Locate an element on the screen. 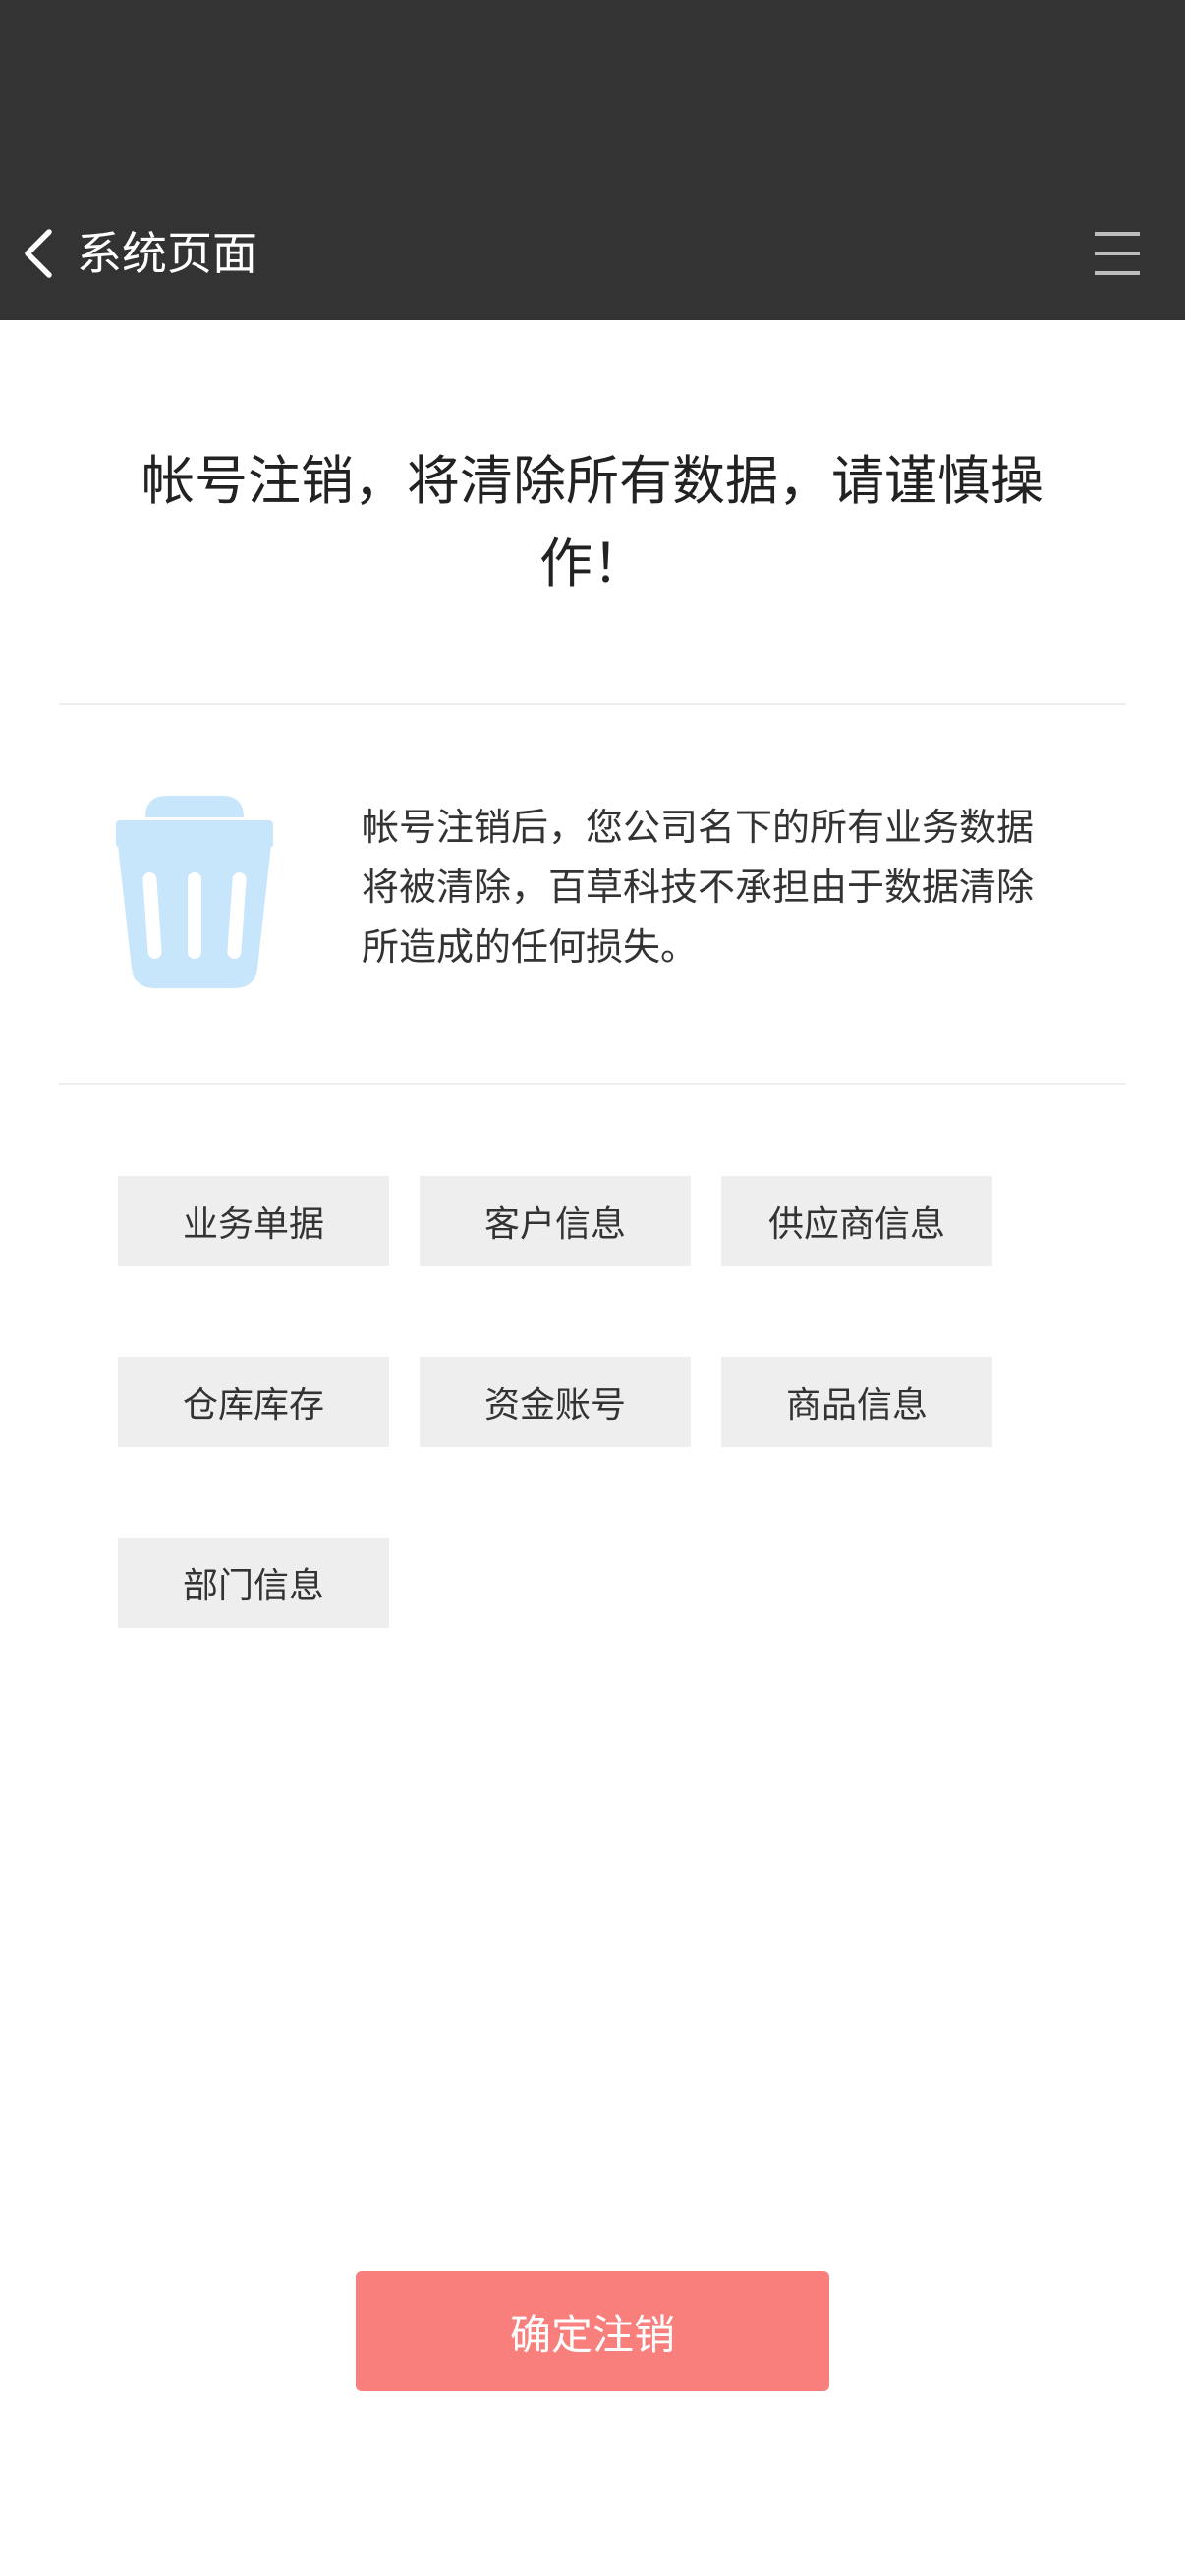  chevron-left-icon is located at coordinates (38, 253).